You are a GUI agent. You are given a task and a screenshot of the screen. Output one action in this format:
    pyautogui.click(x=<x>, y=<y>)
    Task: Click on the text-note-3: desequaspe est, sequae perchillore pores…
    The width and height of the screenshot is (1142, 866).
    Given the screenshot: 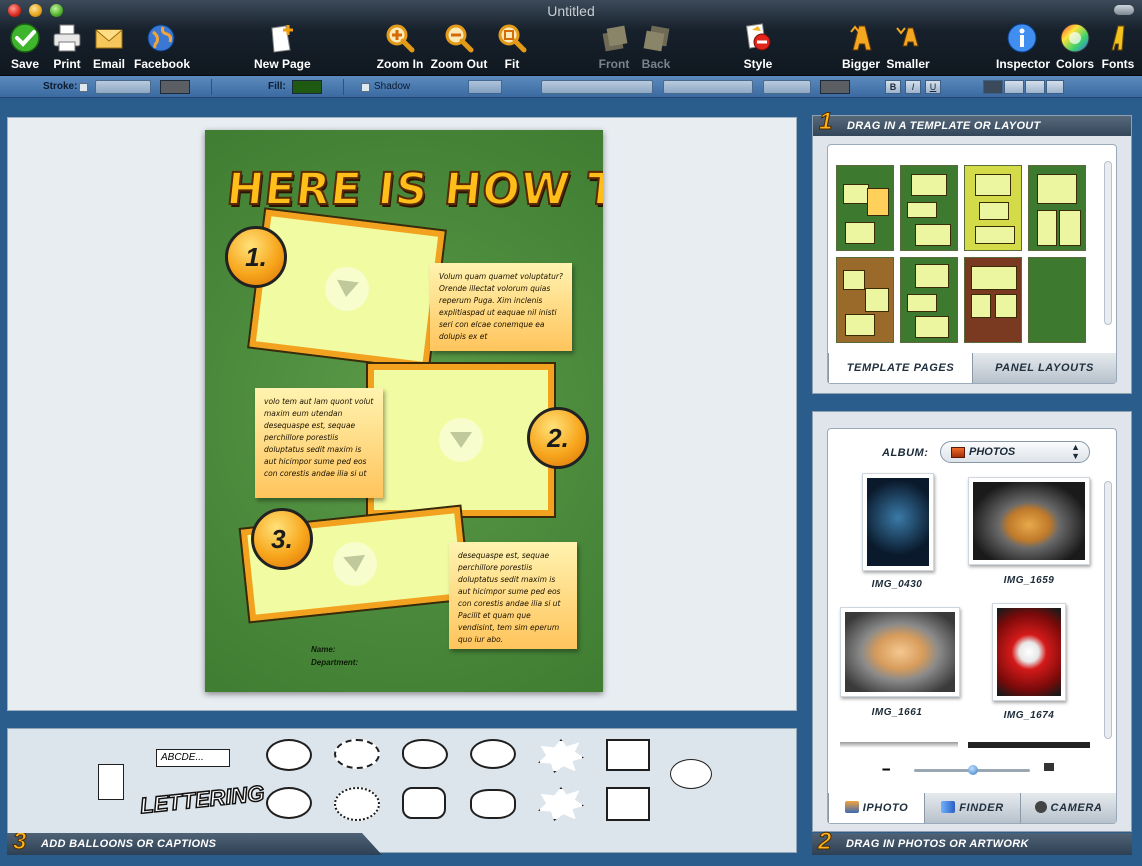 What is the action you would take?
    pyautogui.click(x=513, y=595)
    